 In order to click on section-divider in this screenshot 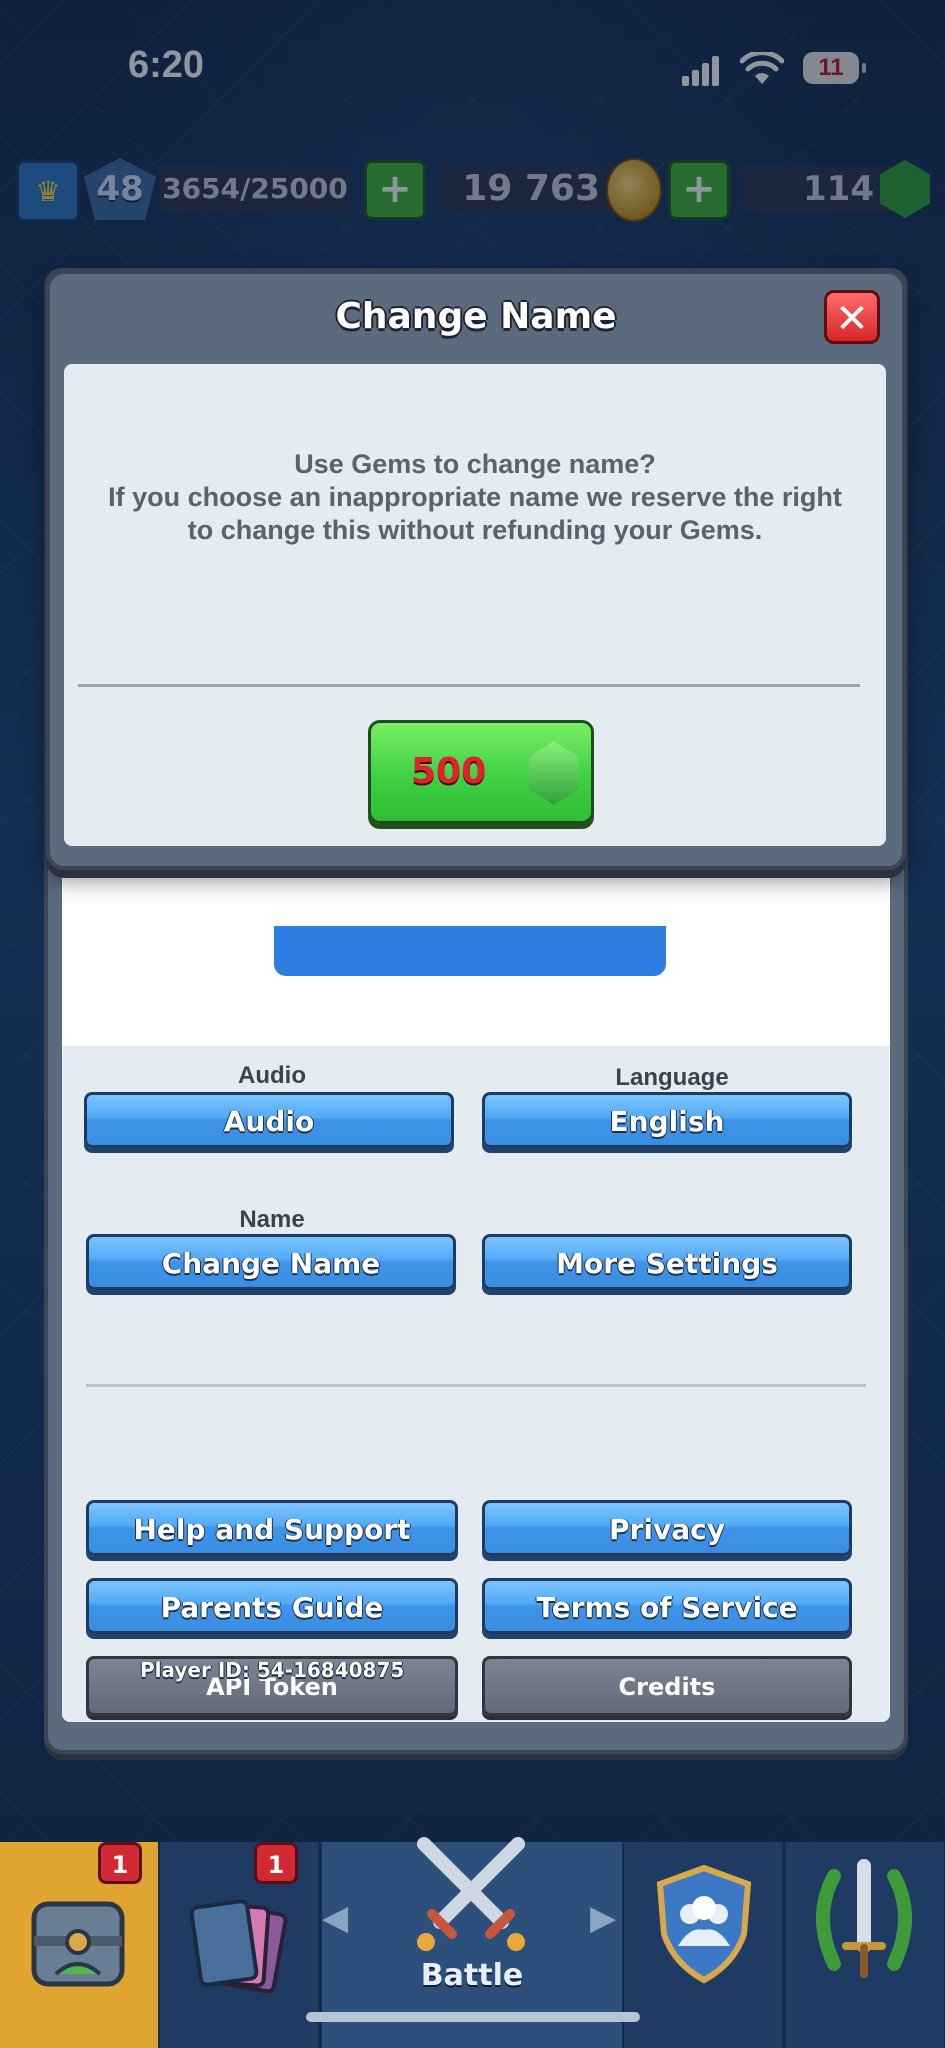, I will do `click(476, 1385)`.